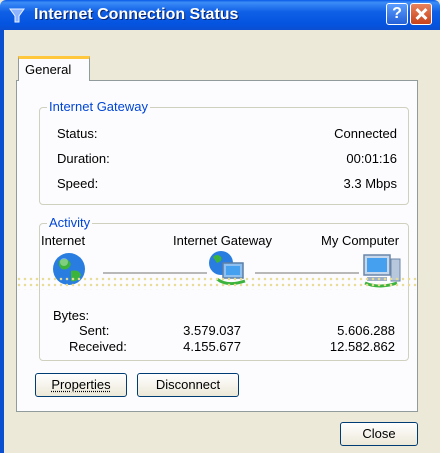 Image resolution: width=440 pixels, height=453 pixels. What do you see at coordinates (366, 330) in the screenshot?
I see `computer-sent-value: 5.606.288` at bounding box center [366, 330].